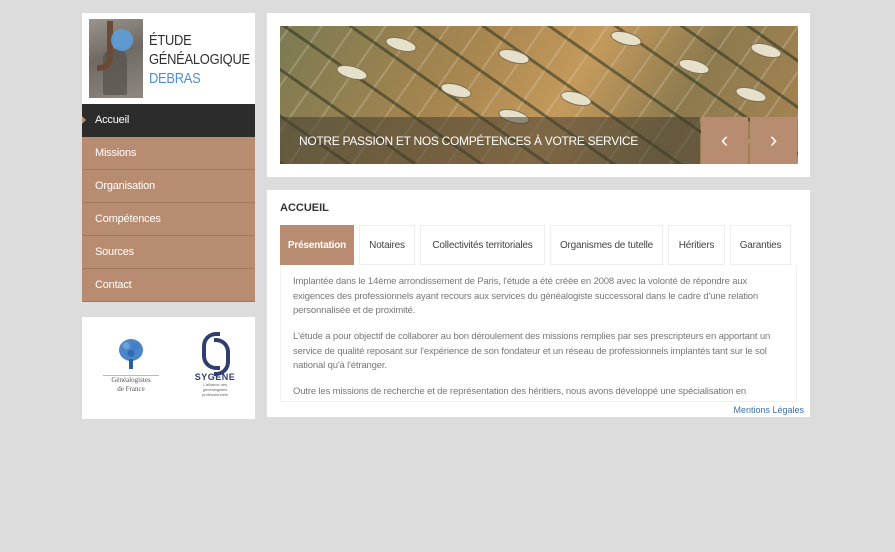 Image resolution: width=895 pixels, height=552 pixels. Describe the element at coordinates (131, 389) in the screenshot. I see `gdf-name-line-2: de France` at that location.